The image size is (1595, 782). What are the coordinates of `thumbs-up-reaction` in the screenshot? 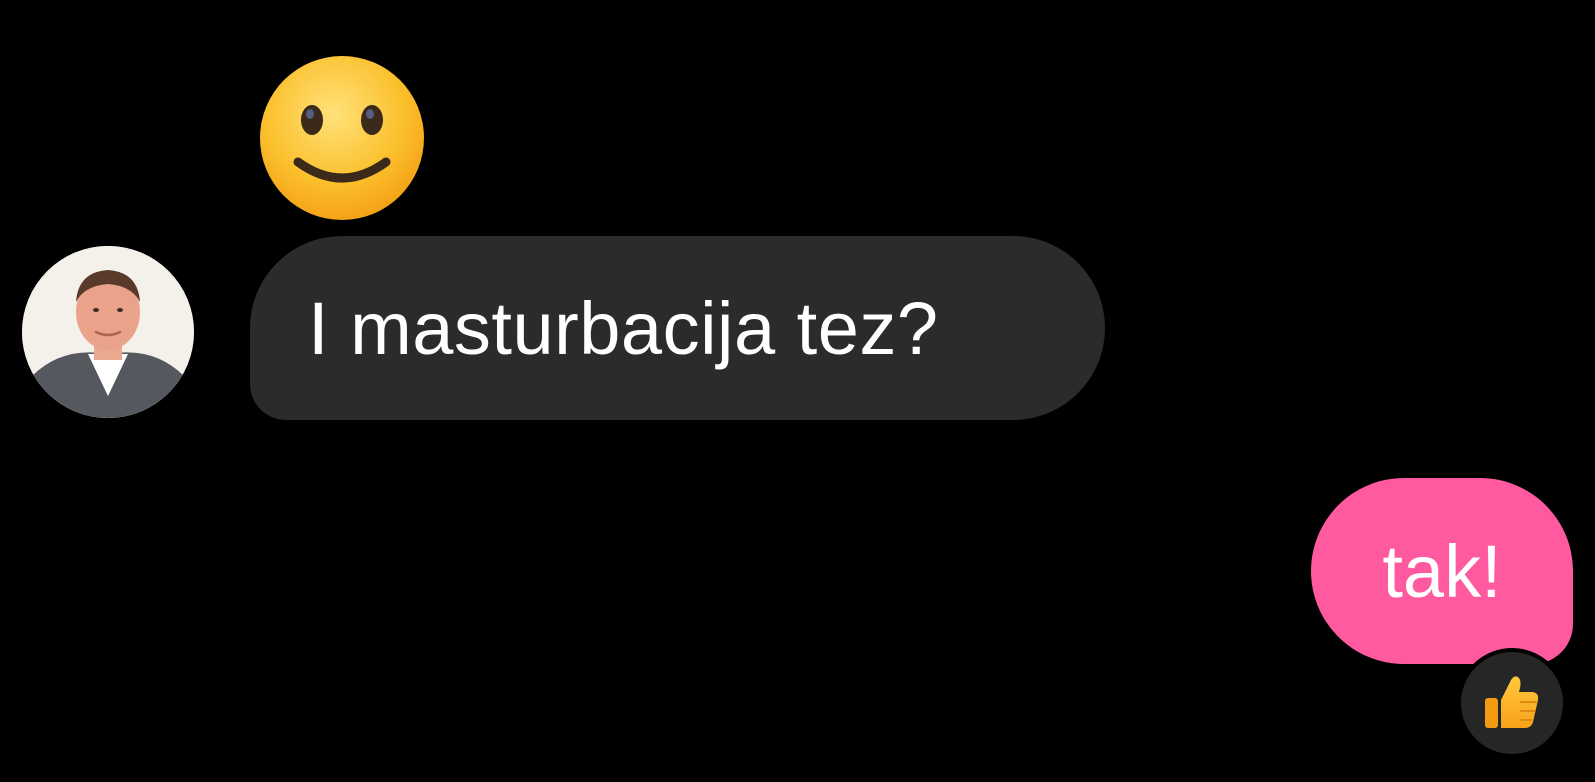 It's located at (1512, 703).